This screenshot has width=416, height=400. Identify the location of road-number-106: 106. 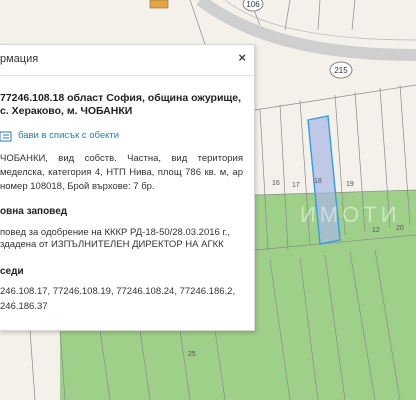
(253, 6).